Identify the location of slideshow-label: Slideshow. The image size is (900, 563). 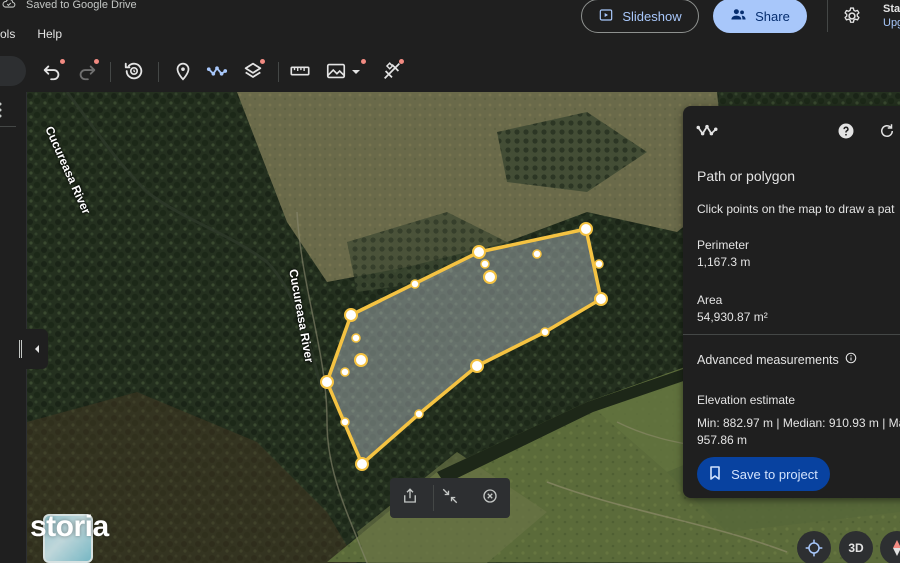
(652, 16).